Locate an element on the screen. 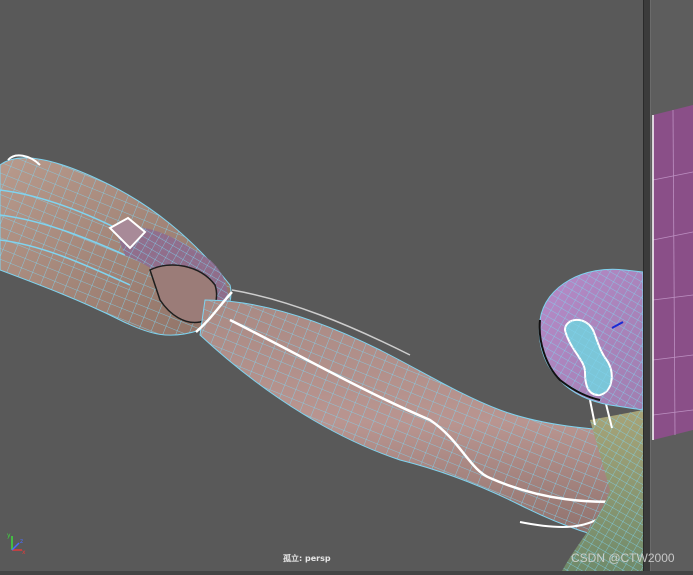 The height and width of the screenshot is (575, 693). head-mesh is located at coordinates (590, 339).